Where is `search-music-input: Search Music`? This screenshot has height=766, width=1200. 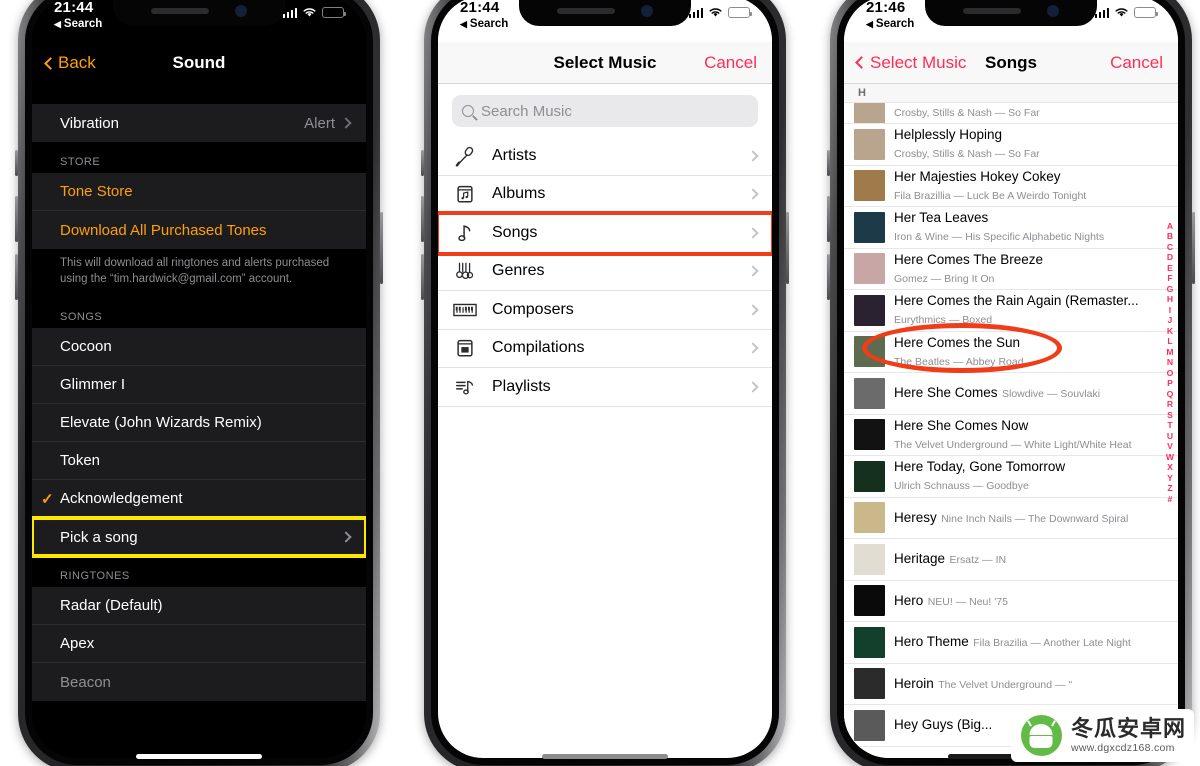 search-music-input: Search Music is located at coordinates (605, 111).